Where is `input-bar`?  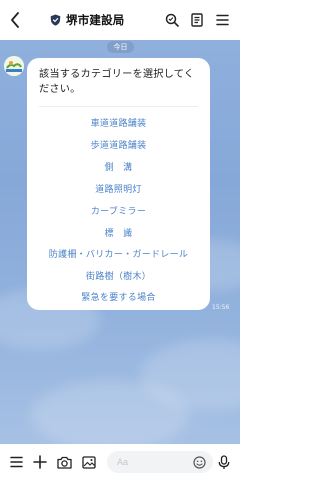
input-bar is located at coordinates (120, 465).